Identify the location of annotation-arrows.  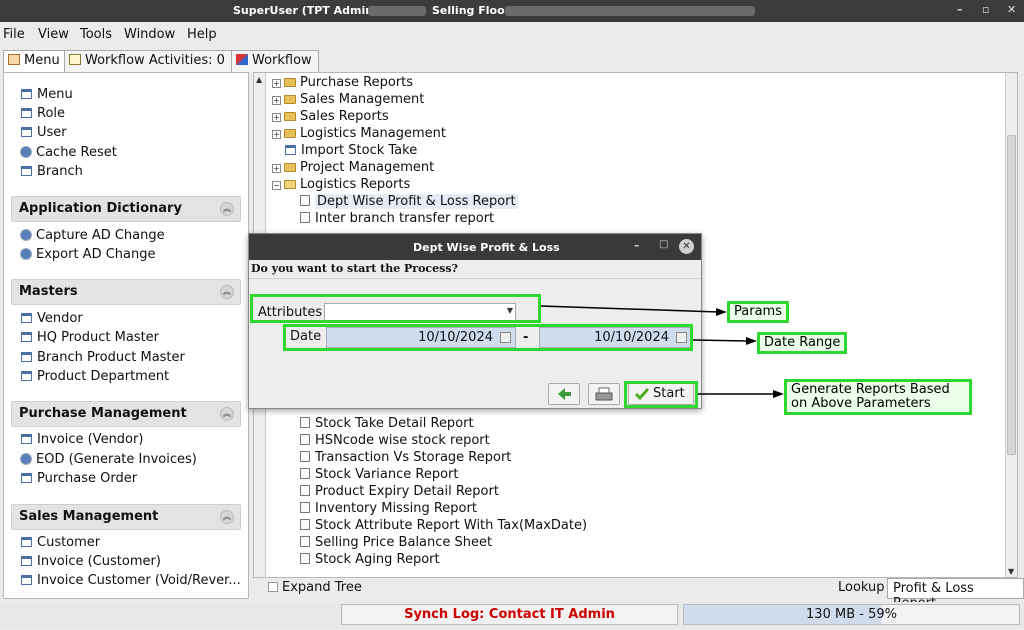
(662, 351).